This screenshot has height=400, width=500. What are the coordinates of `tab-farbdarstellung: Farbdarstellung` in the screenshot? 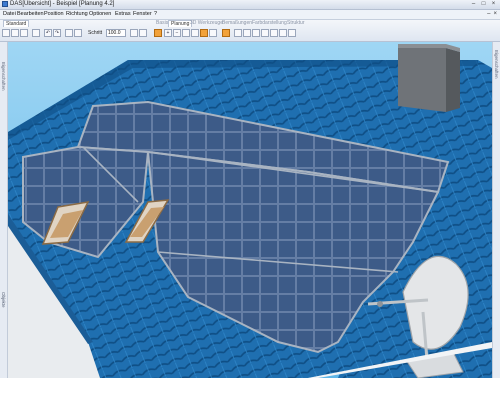 It's located at (269, 23).